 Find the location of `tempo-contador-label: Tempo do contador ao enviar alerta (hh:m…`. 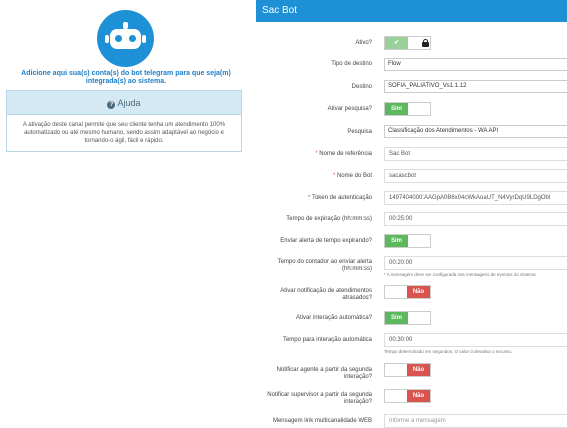

tempo-contador-label: Tempo do contador ao enviar alerta (hh:m… is located at coordinates (324, 265).